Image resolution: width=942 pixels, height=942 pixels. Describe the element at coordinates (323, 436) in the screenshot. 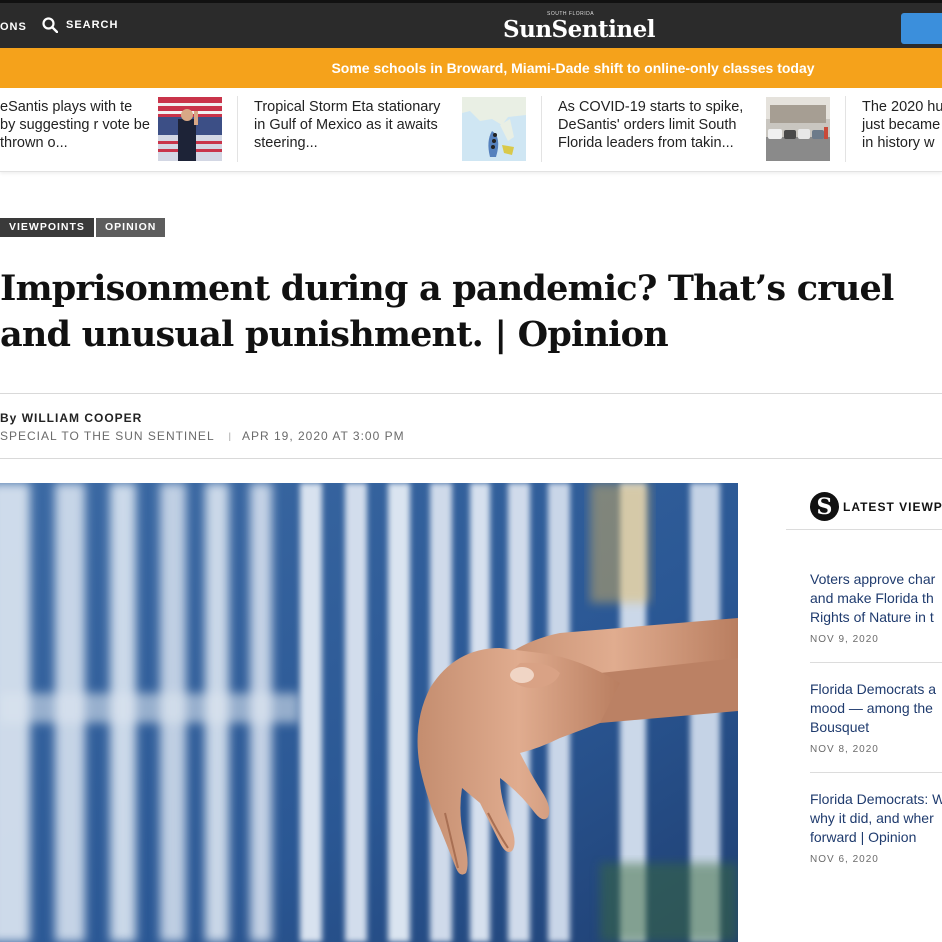

I see `publish-date: APR 19, 2020 AT 3:00 PM` at that location.